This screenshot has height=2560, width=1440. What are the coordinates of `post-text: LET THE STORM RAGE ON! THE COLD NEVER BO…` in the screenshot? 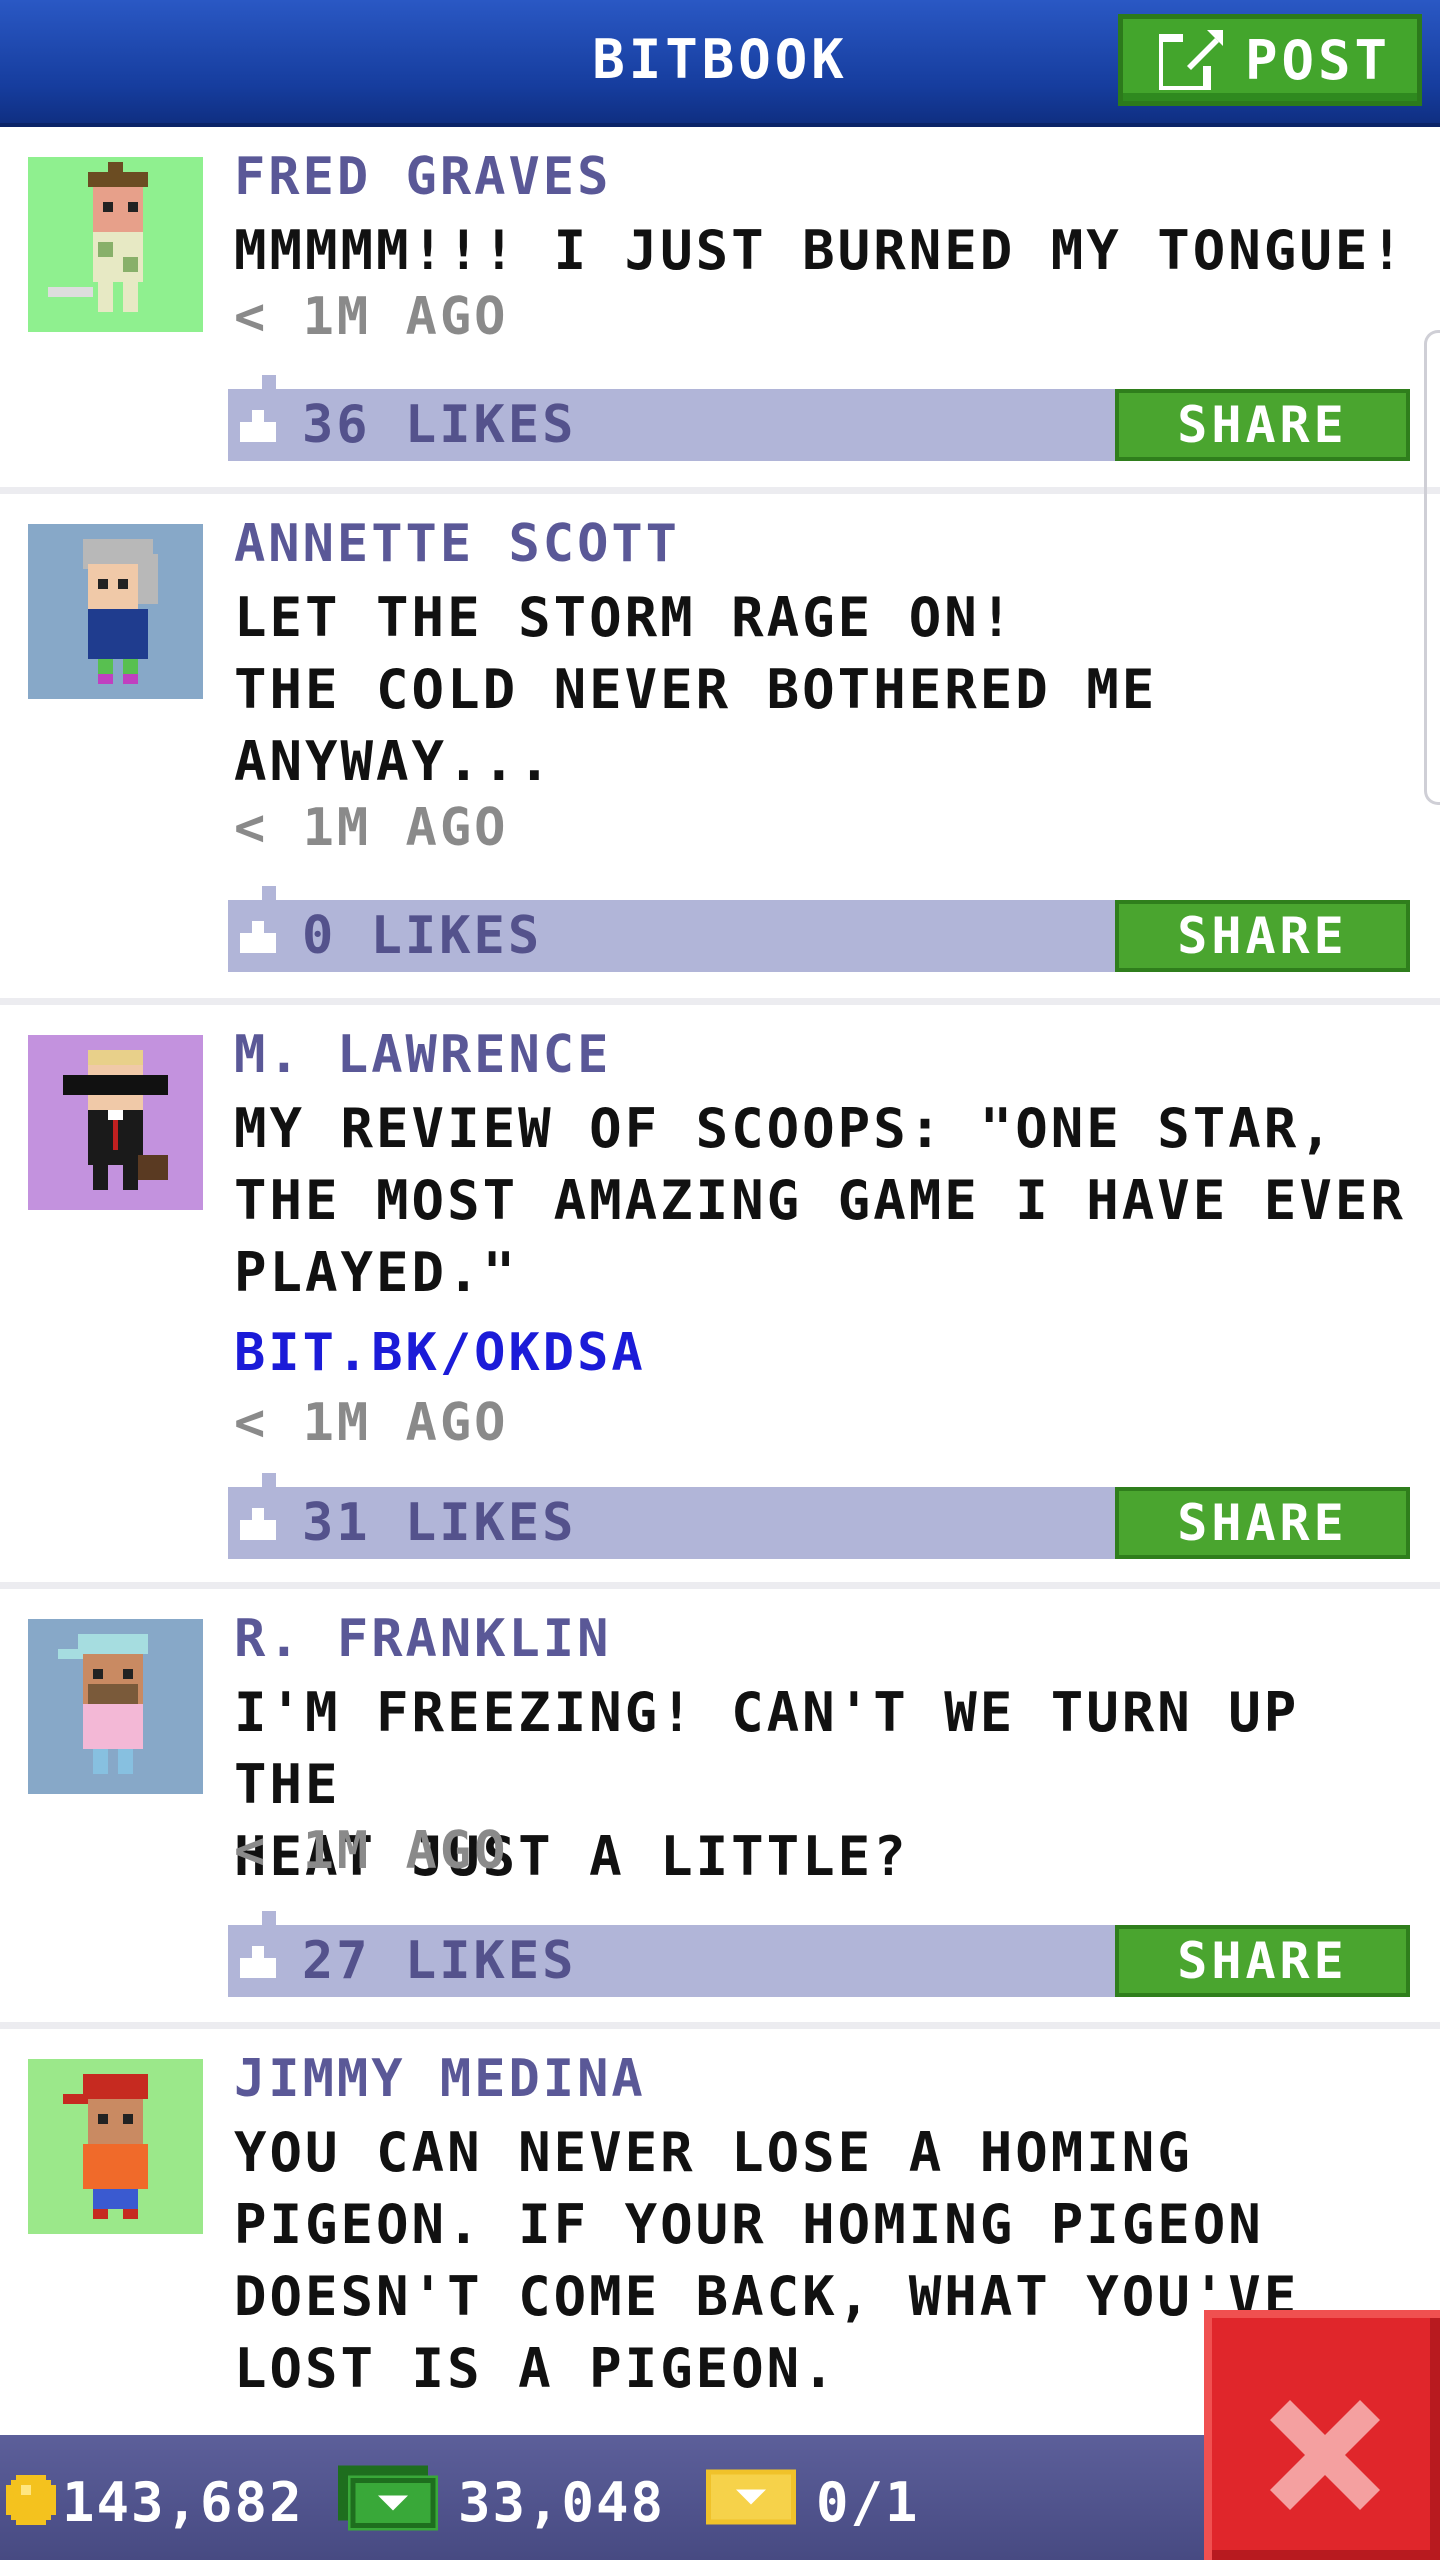 It's located at (696, 689).